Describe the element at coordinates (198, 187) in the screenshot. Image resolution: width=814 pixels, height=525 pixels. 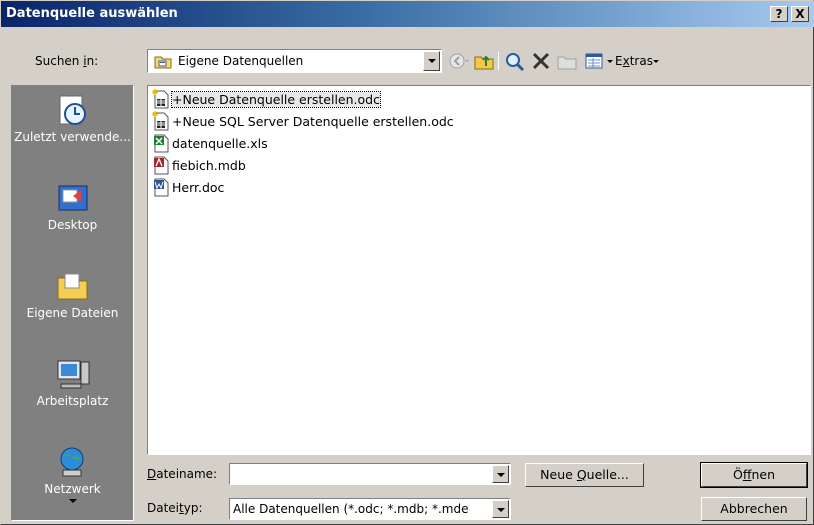
I see `file-name: Herr.doc` at that location.